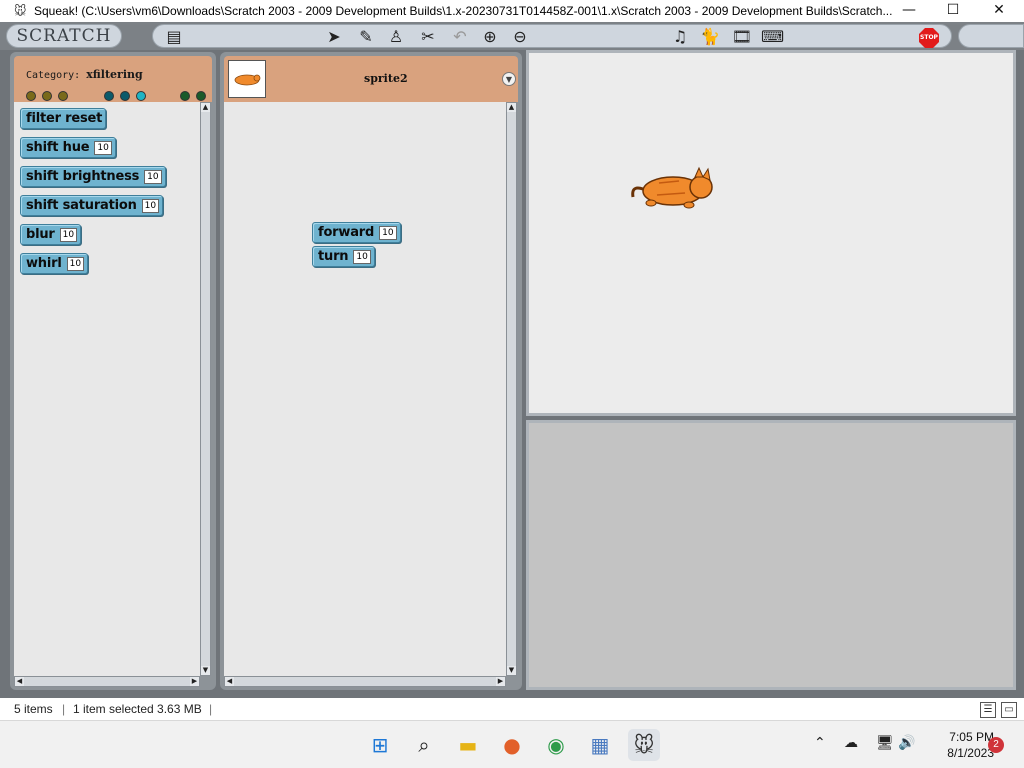 The image size is (1024, 768). I want to click on windows-taskbar: ⊞ ⌕ ▬ ● ◉ ▦ 🐭 ⌃ ☁ 🖥 🔊 7:05 PM 8/1/2023 2, so click(512, 744).